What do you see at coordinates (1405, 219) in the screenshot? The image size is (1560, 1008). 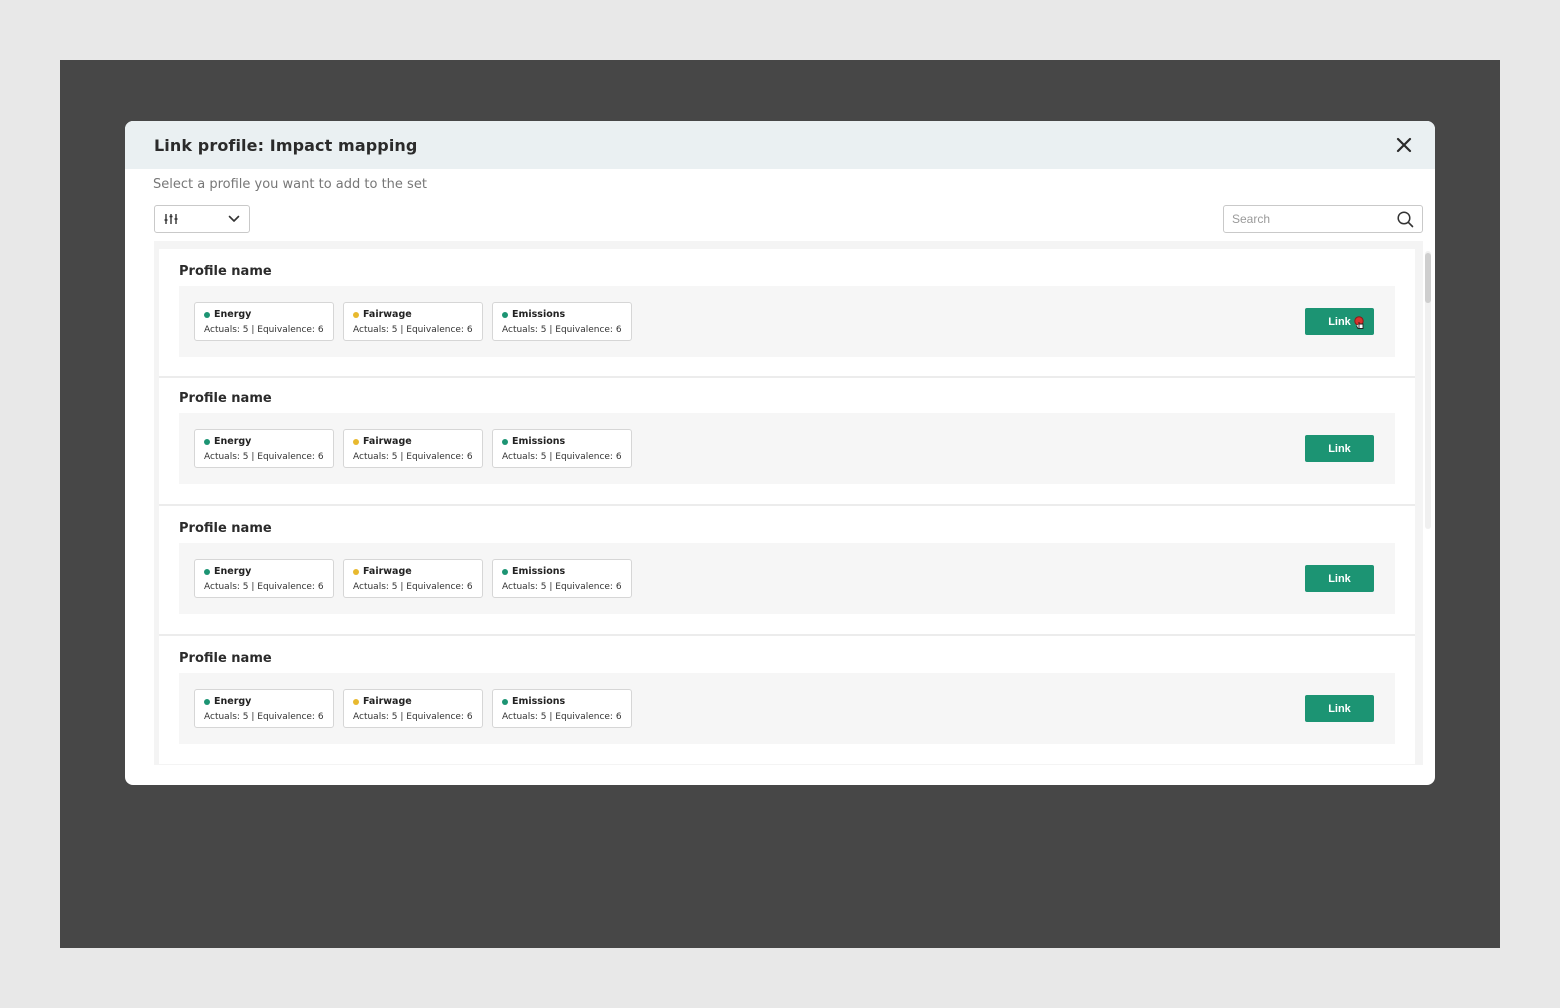 I see `search-icon` at bounding box center [1405, 219].